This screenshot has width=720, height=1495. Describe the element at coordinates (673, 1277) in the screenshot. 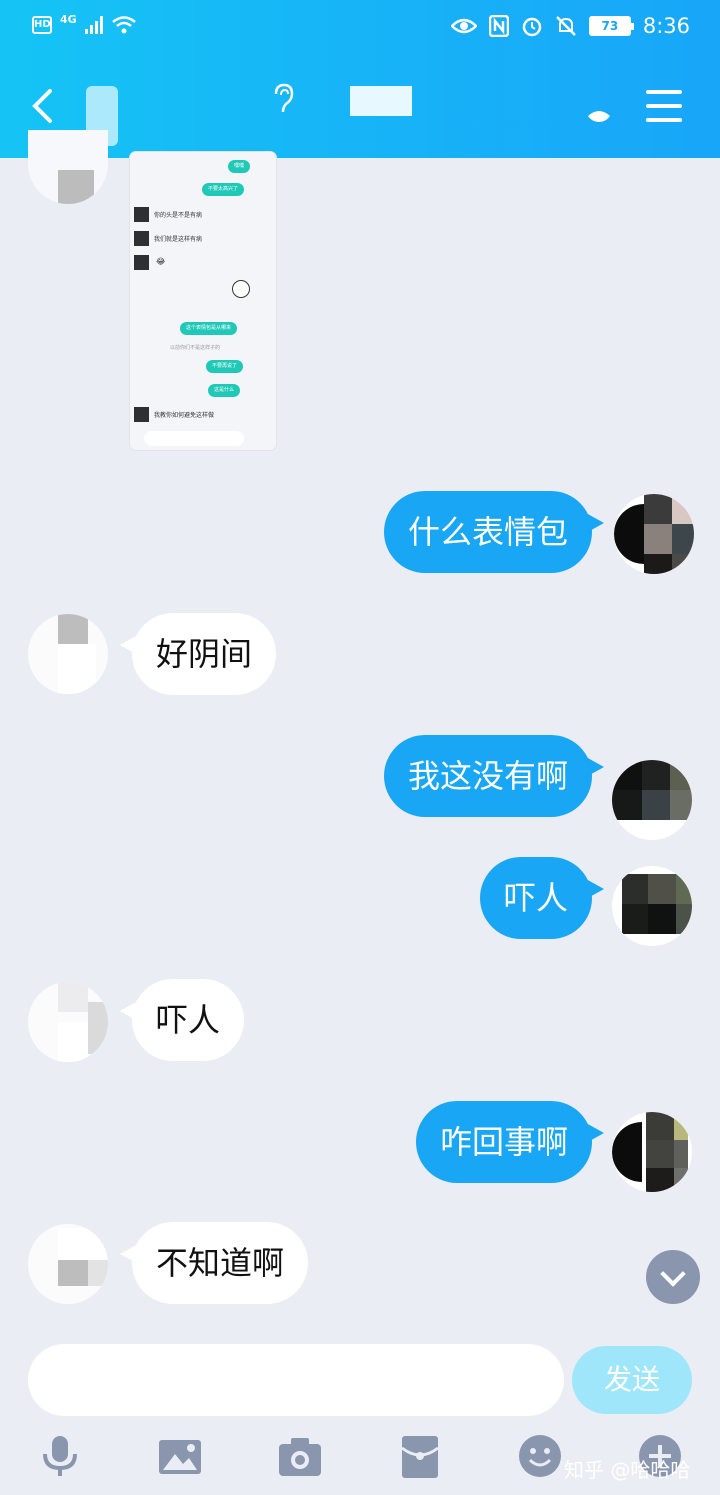

I see `scroll-down-button` at that location.